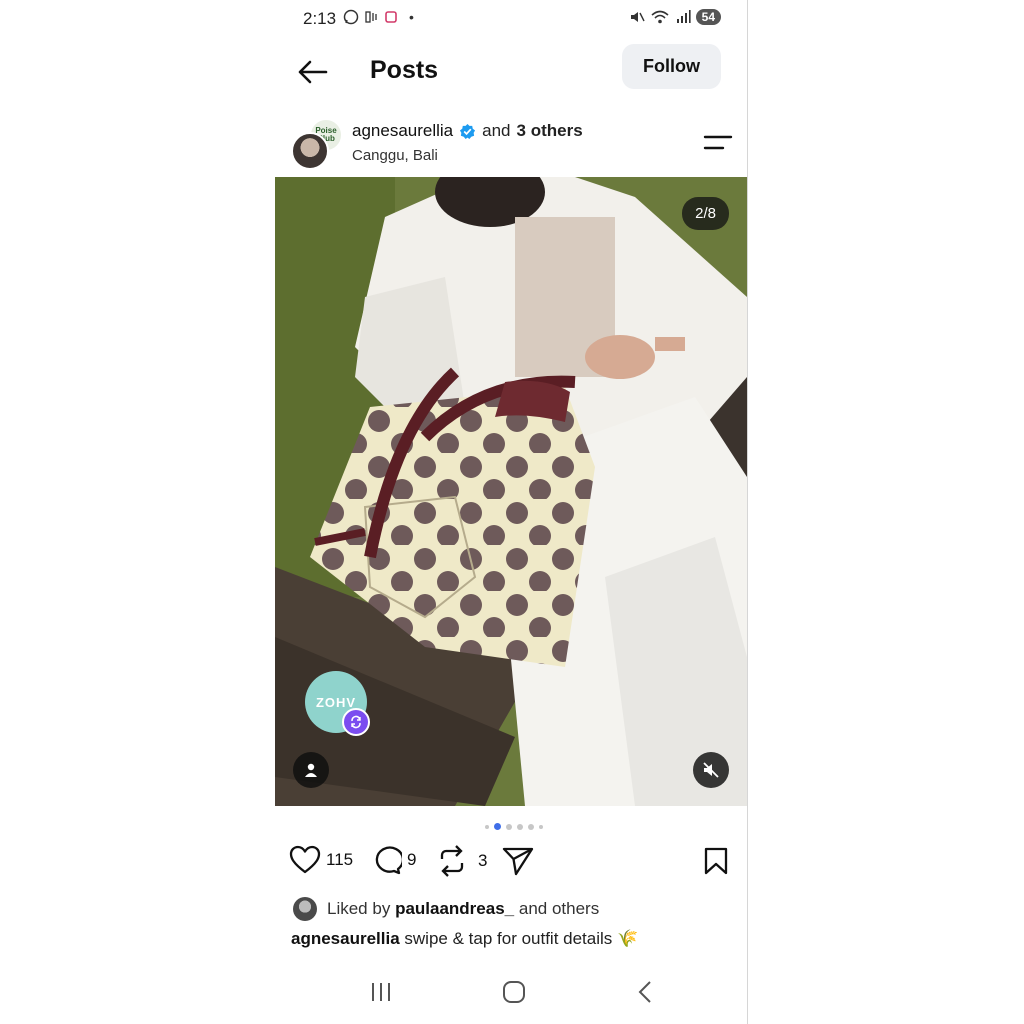 The image size is (1024, 1024). I want to click on comment-button: 9, so click(393, 860).